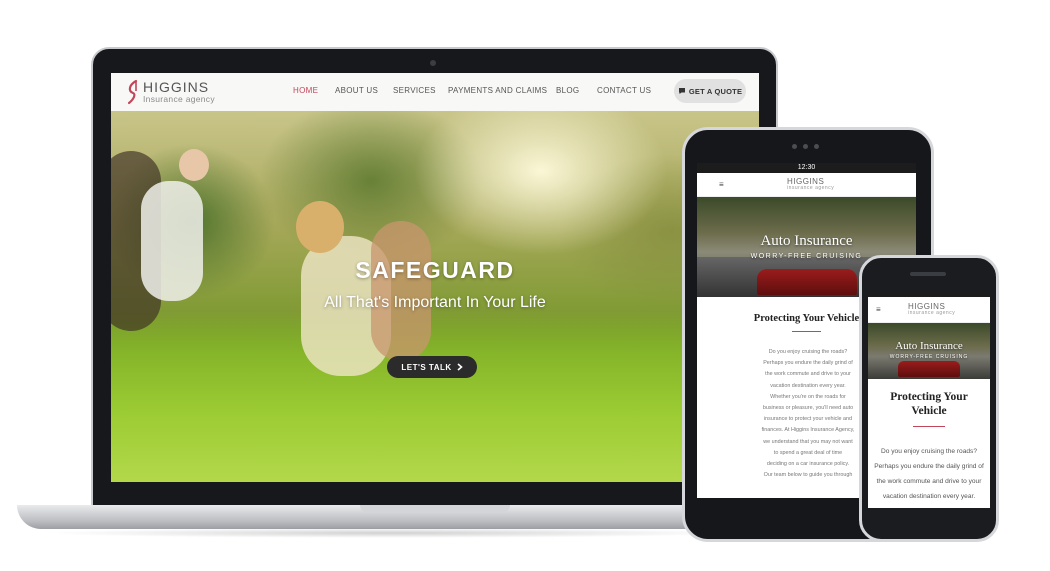 This screenshot has width=1050, height=571. What do you see at coordinates (426, 367) in the screenshot?
I see `lets-talk-label: LET'S TALK` at bounding box center [426, 367].